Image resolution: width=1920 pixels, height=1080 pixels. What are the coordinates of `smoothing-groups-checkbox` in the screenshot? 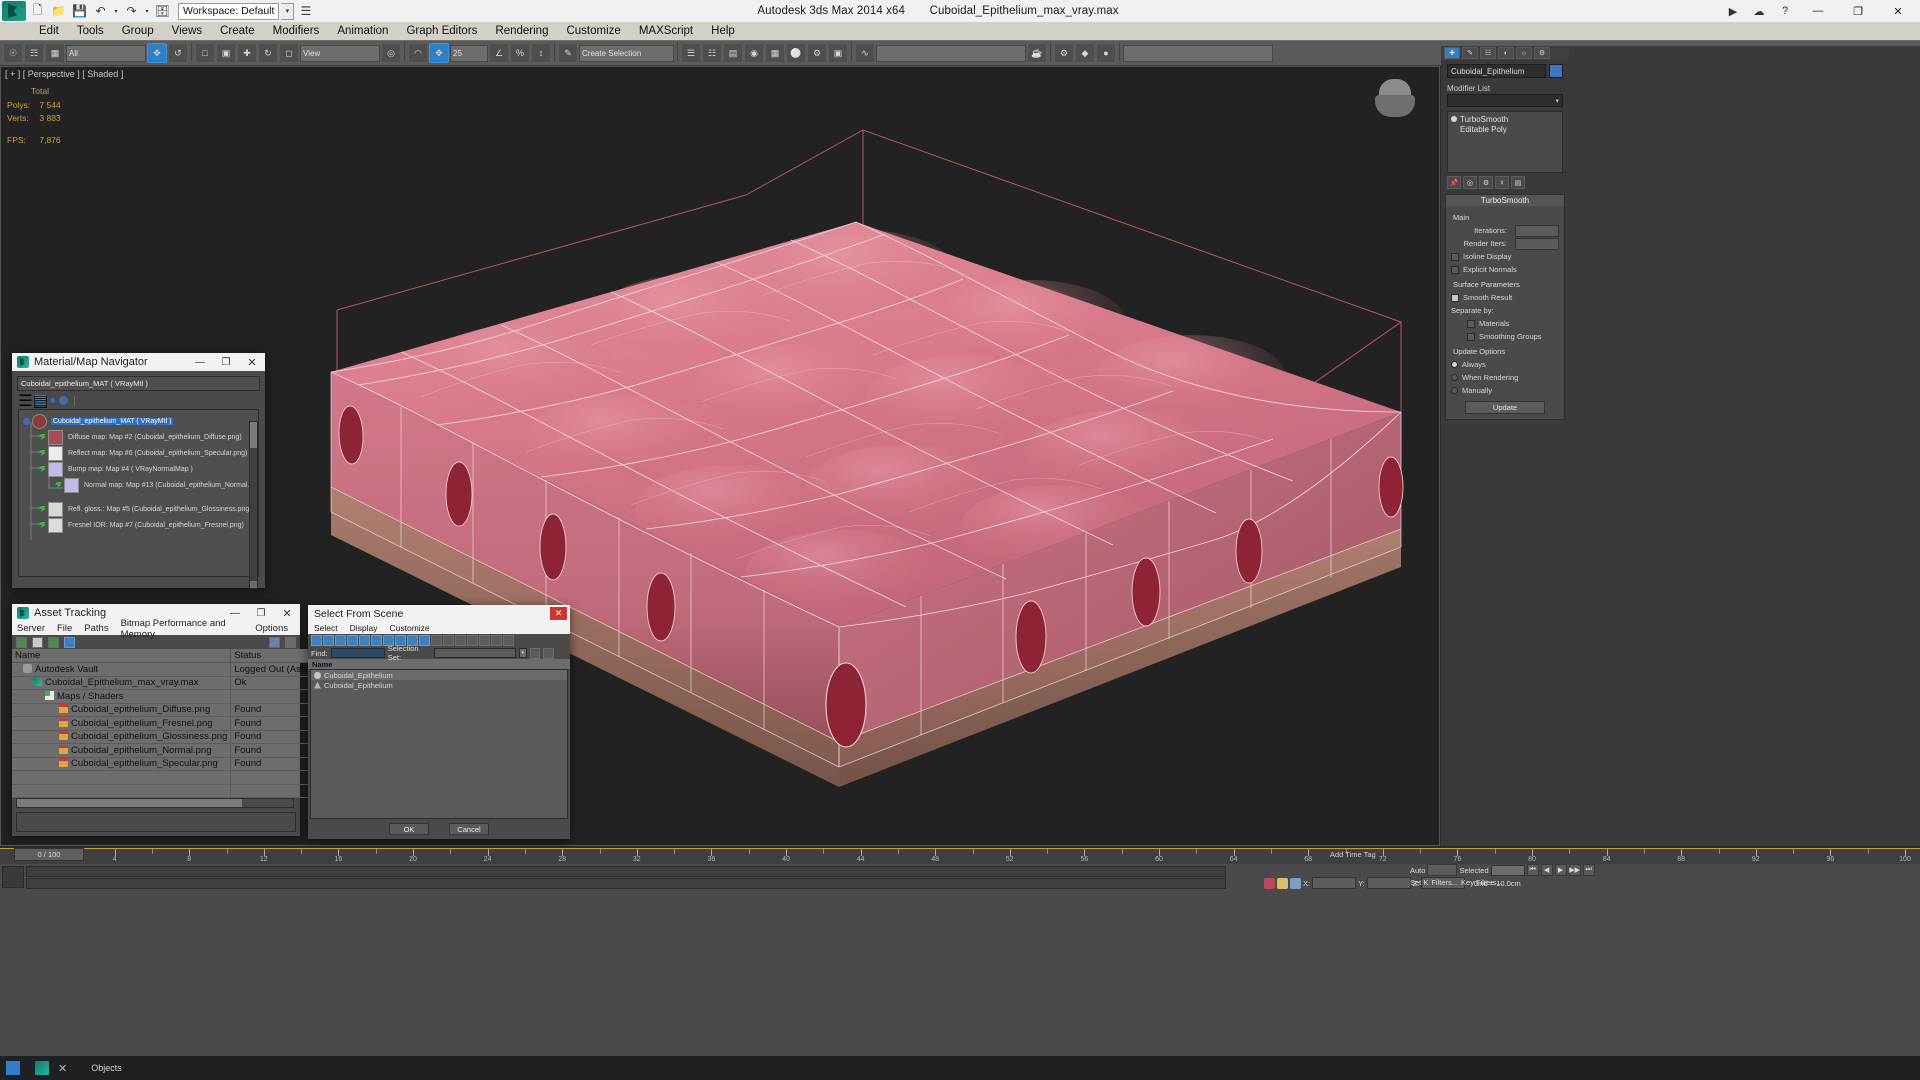 It's located at (1471, 336).